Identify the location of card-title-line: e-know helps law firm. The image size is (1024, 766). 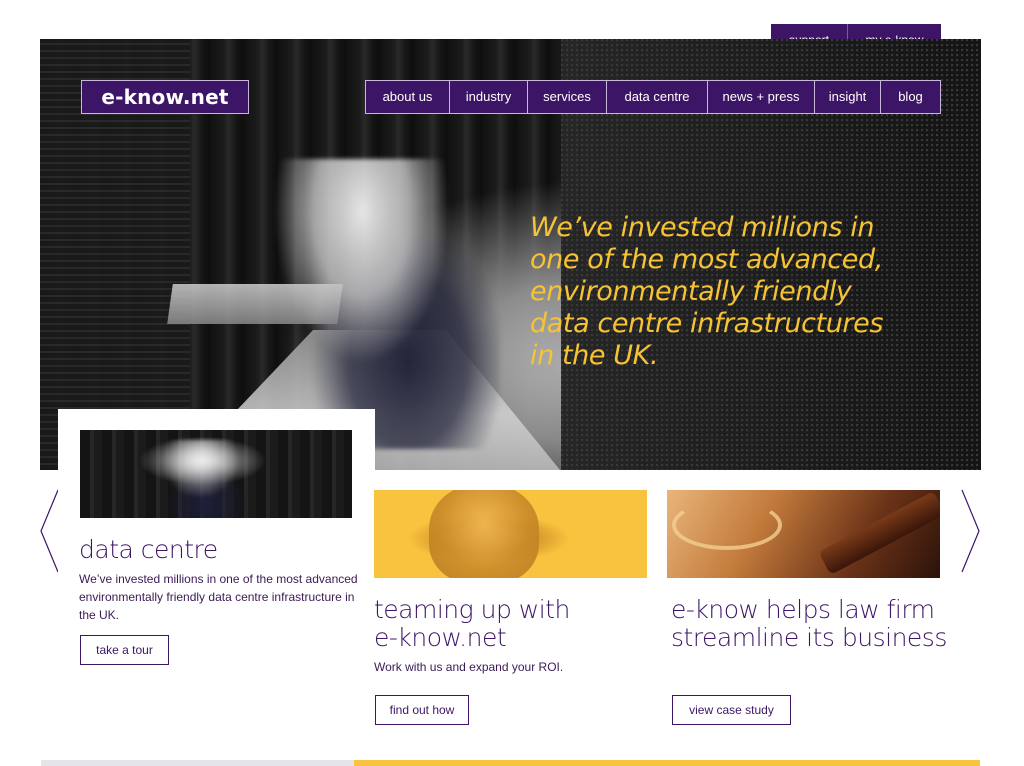
(803, 609).